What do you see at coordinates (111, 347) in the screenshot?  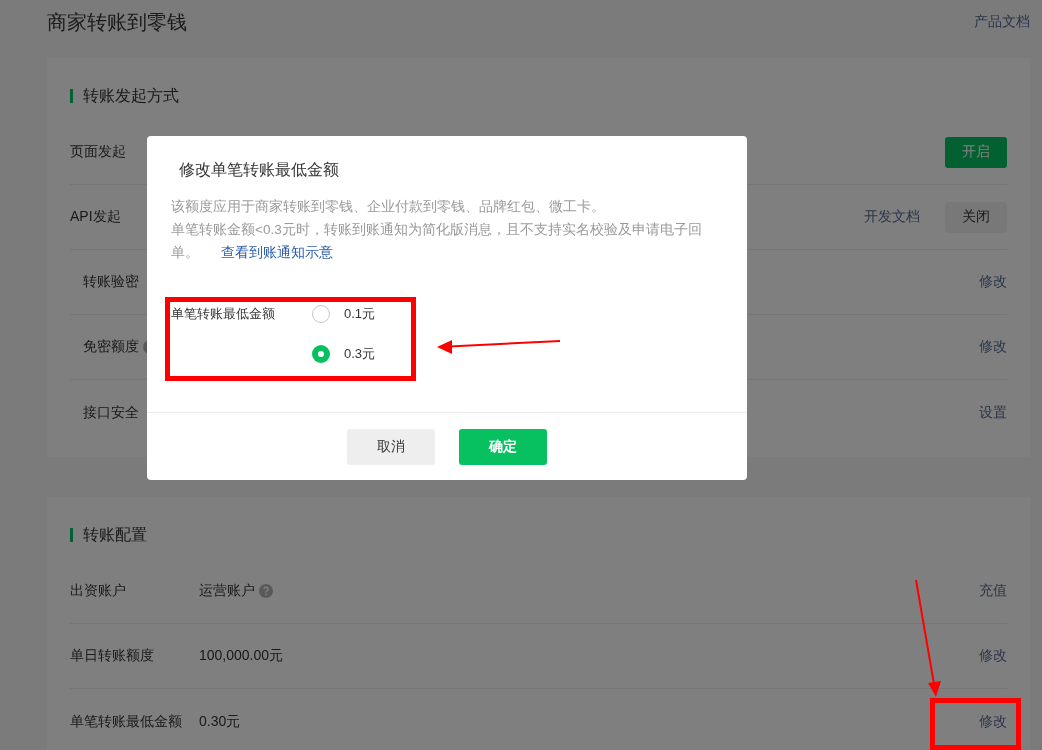 I see `setting-label: 免密额度` at bounding box center [111, 347].